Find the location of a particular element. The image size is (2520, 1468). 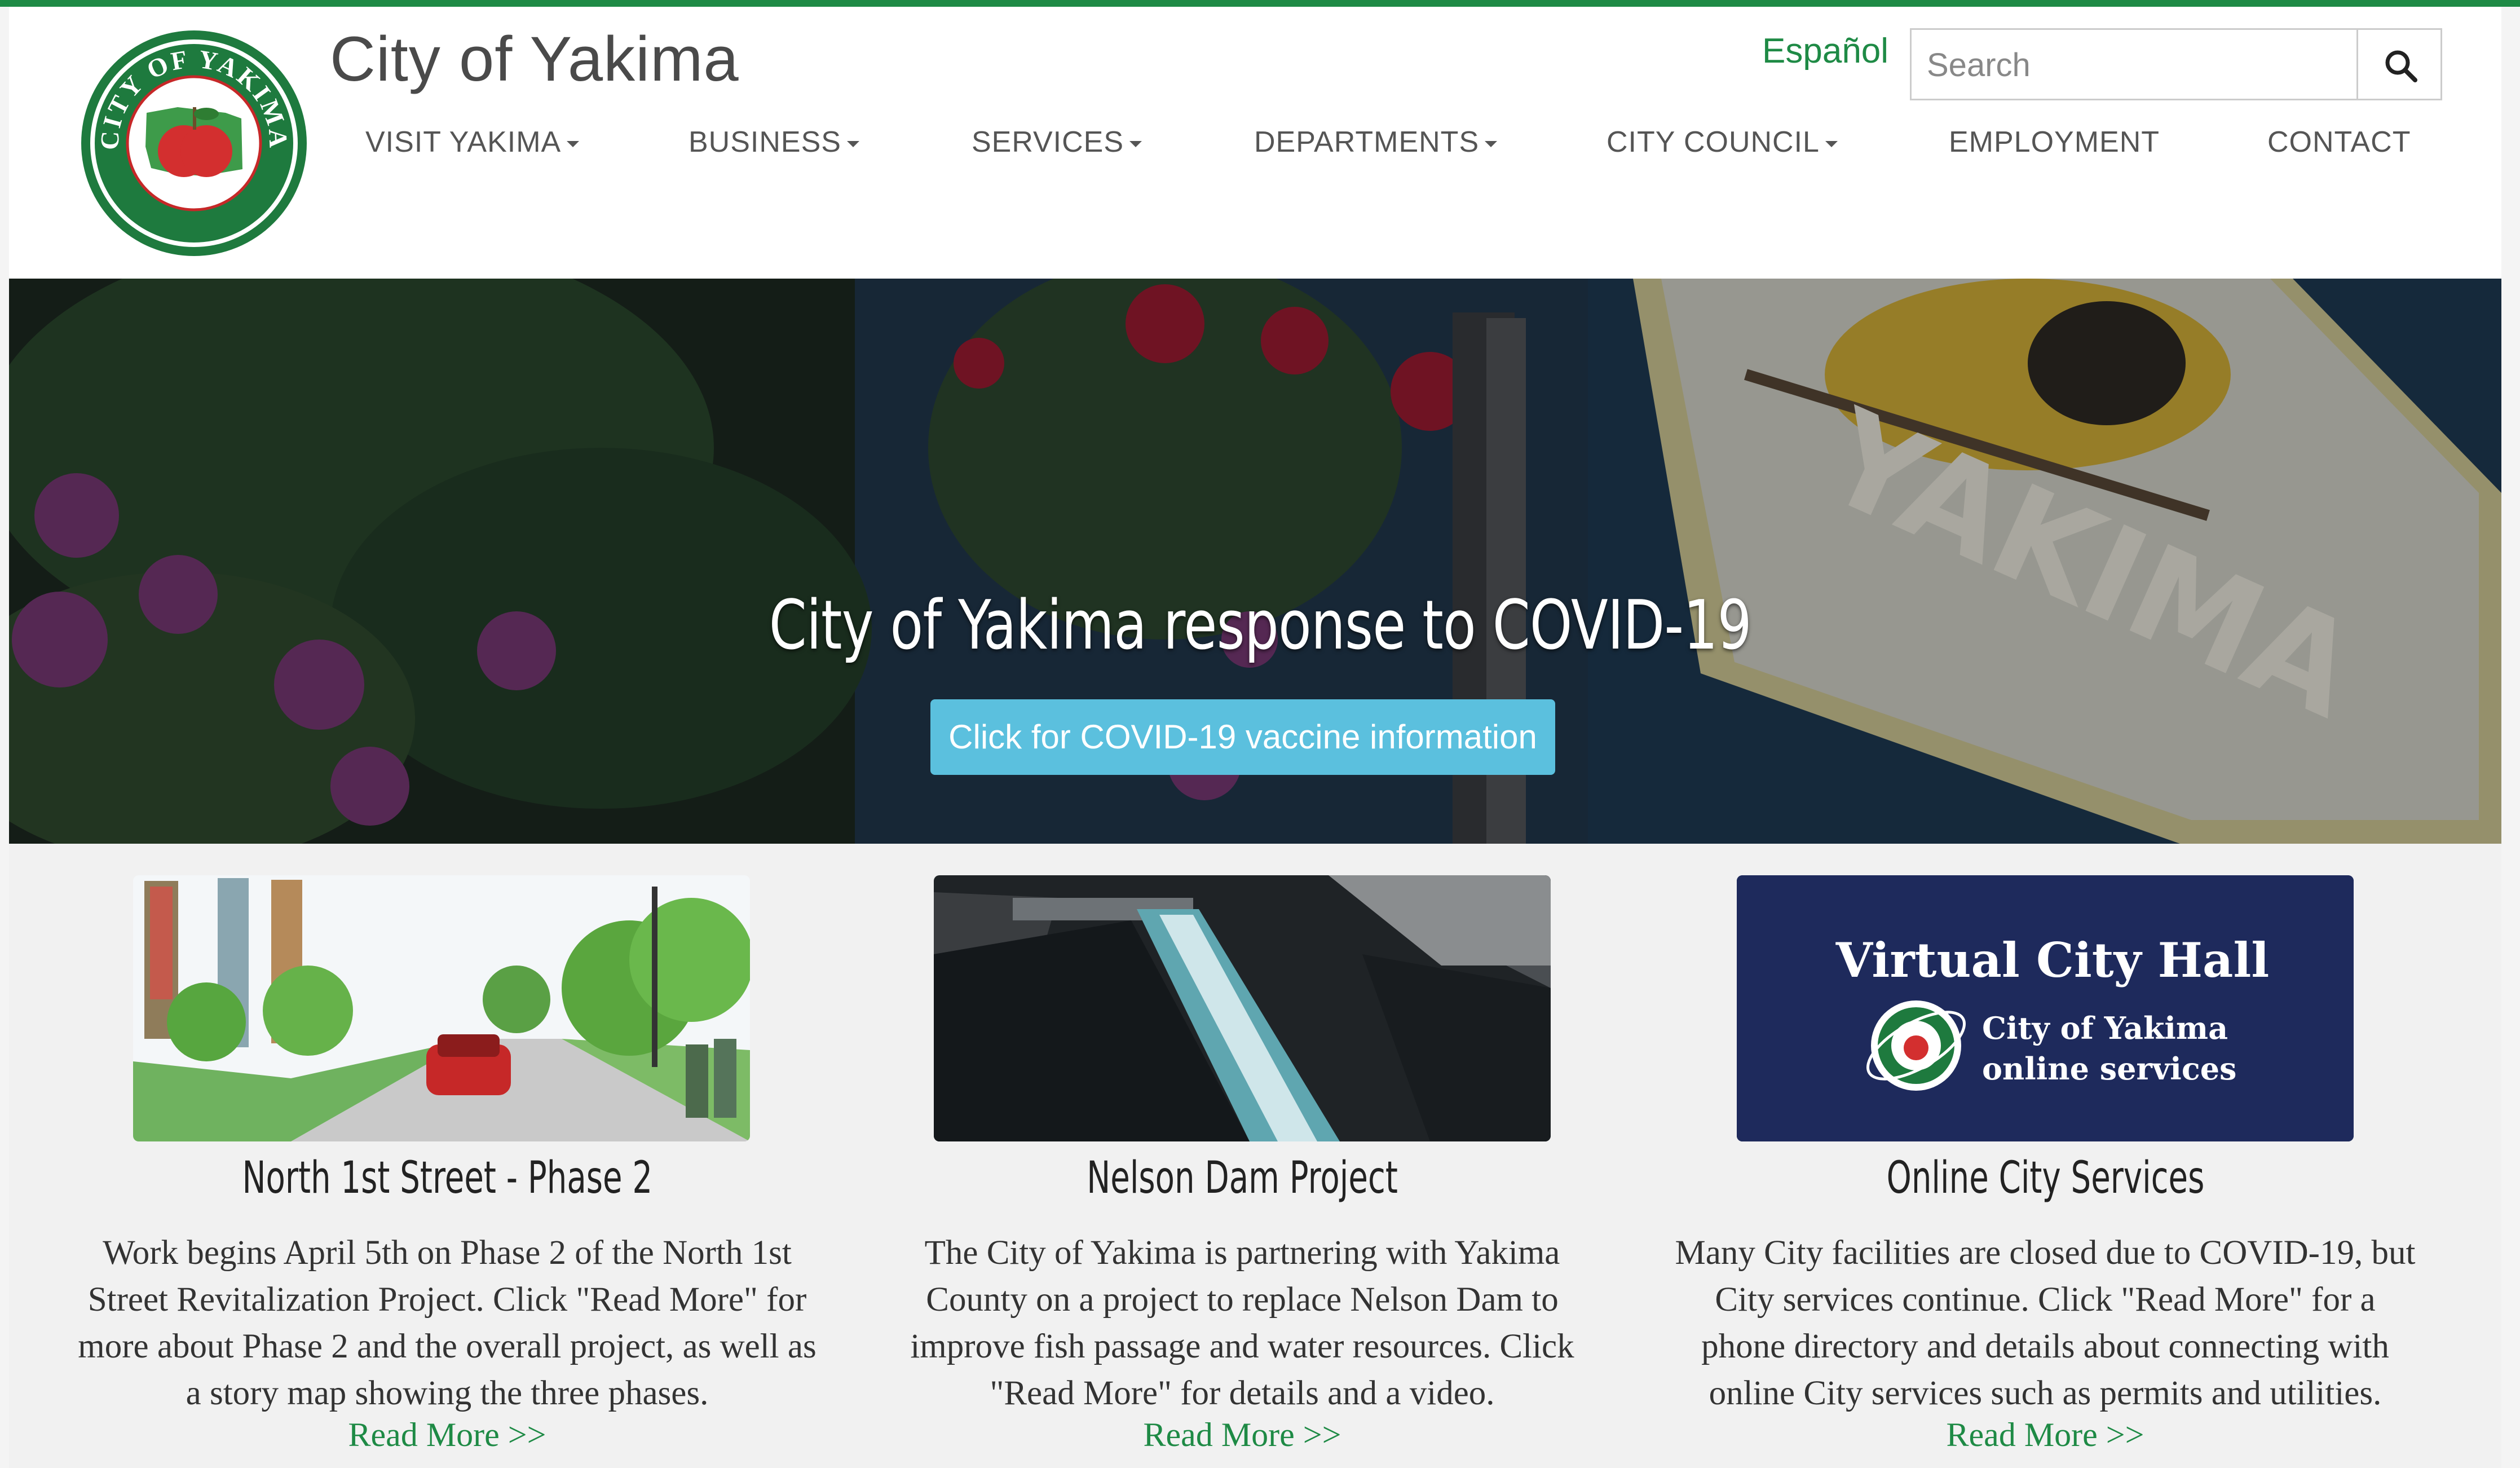

dam-photo-image is located at coordinates (1243, 1008).